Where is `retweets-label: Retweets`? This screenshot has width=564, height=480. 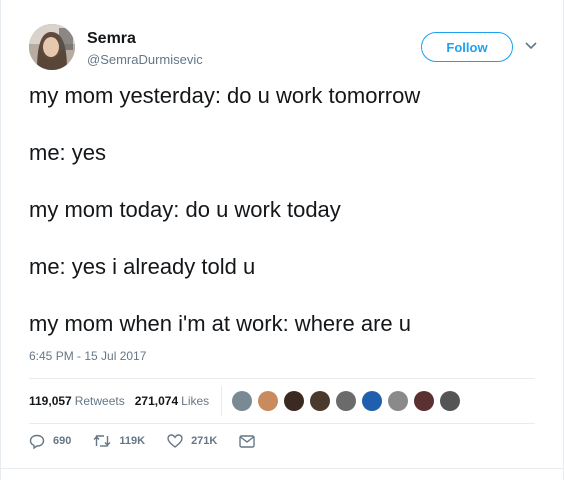 retweets-label: Retweets is located at coordinates (99, 401).